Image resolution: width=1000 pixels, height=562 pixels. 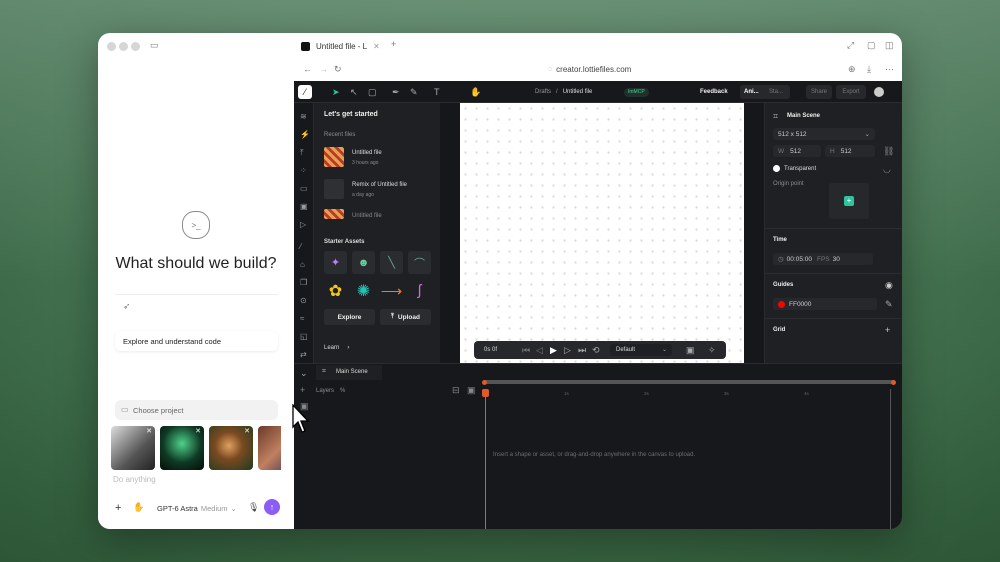 I want to click on lock-icon: ⊟, so click(x=456, y=390).